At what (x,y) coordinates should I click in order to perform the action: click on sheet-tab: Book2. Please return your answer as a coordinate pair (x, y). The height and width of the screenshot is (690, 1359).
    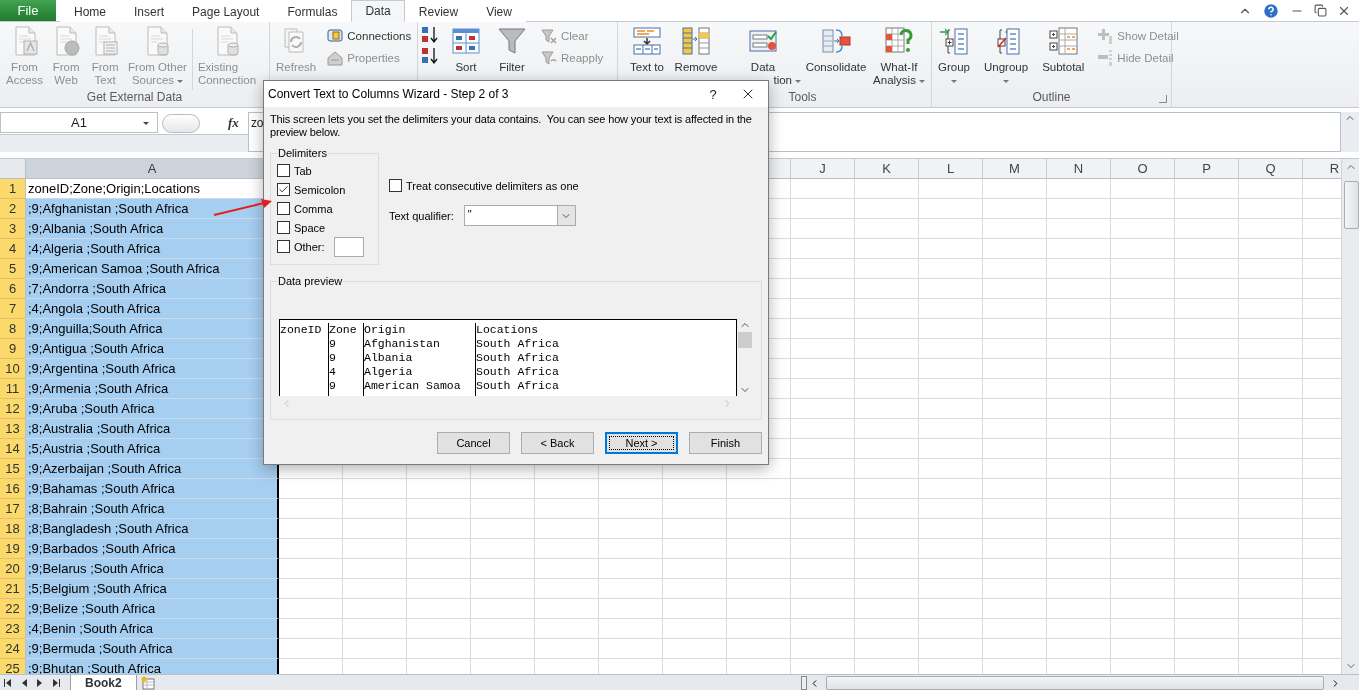
    Looking at the image, I should click on (103, 682).